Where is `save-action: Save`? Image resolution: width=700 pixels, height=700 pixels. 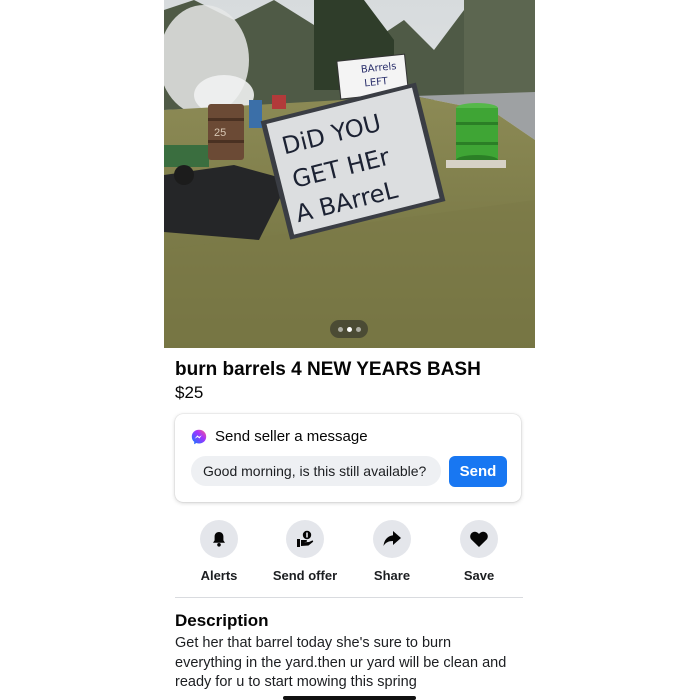 save-action: Save is located at coordinates (479, 551).